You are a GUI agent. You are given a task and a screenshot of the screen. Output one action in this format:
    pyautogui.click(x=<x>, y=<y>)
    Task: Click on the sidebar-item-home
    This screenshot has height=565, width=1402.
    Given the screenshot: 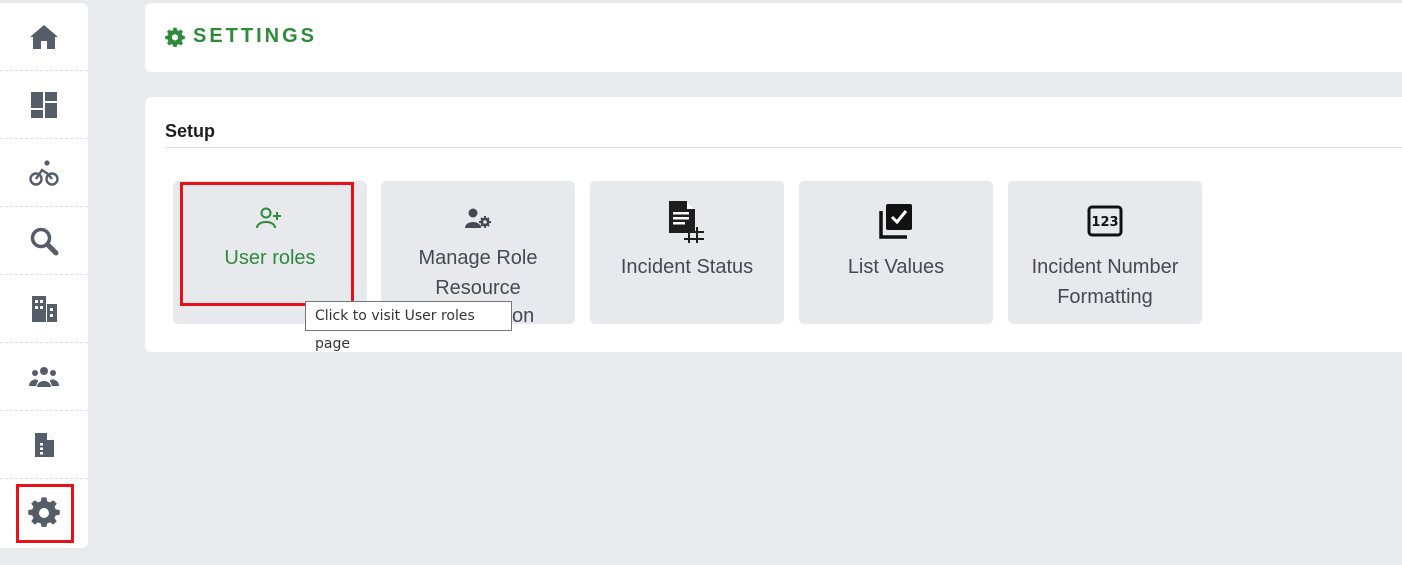 What is the action you would take?
    pyautogui.click(x=44, y=37)
    